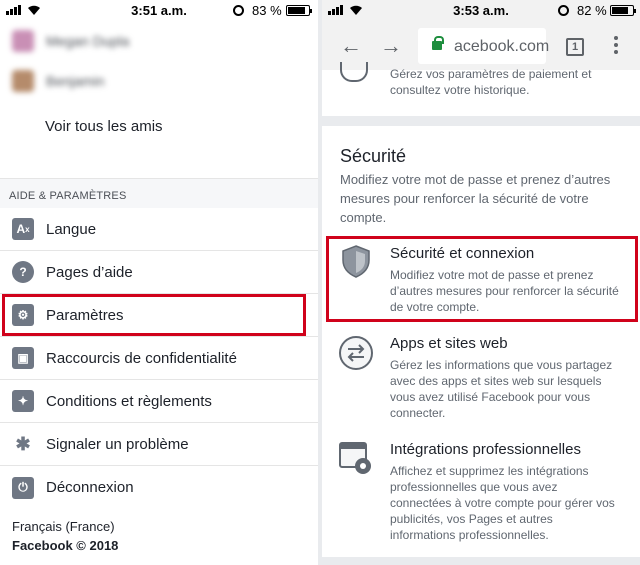  What do you see at coordinates (23, 229) in the screenshot?
I see `translate-icon: Ax` at bounding box center [23, 229].